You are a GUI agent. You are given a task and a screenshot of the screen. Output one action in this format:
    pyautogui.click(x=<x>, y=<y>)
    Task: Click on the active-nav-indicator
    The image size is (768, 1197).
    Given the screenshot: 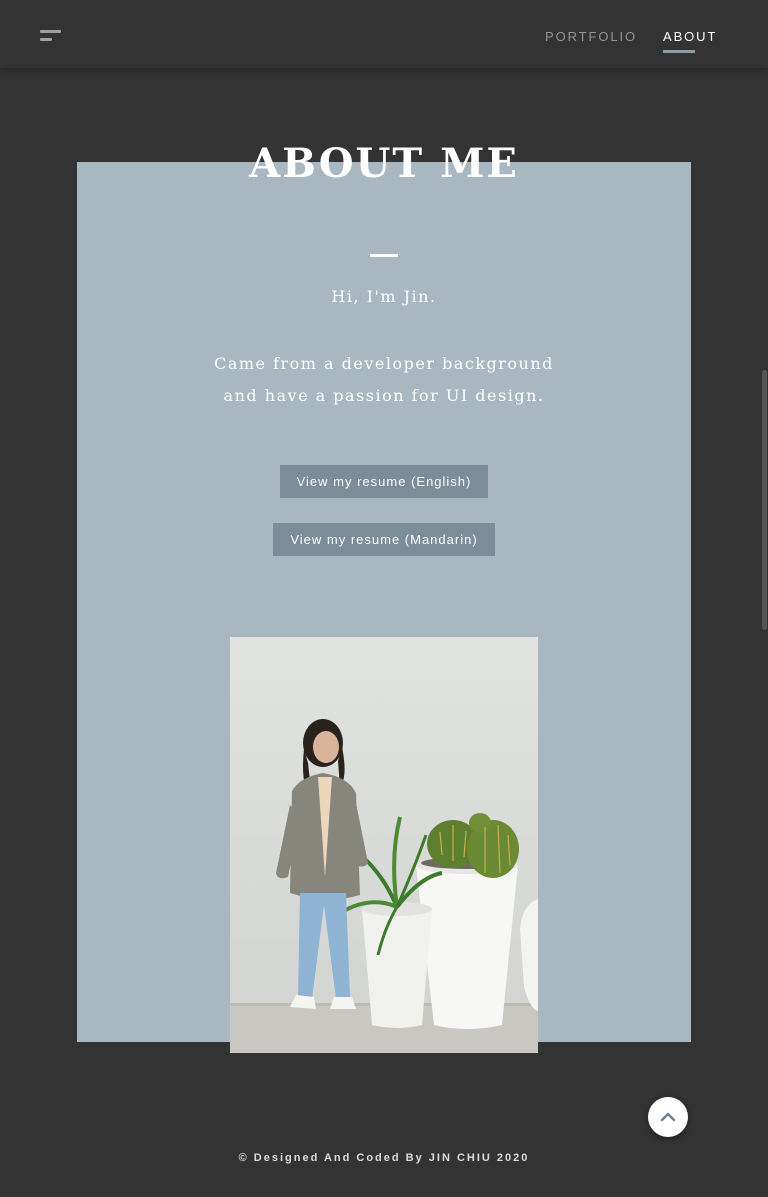 What is the action you would take?
    pyautogui.click(x=679, y=51)
    